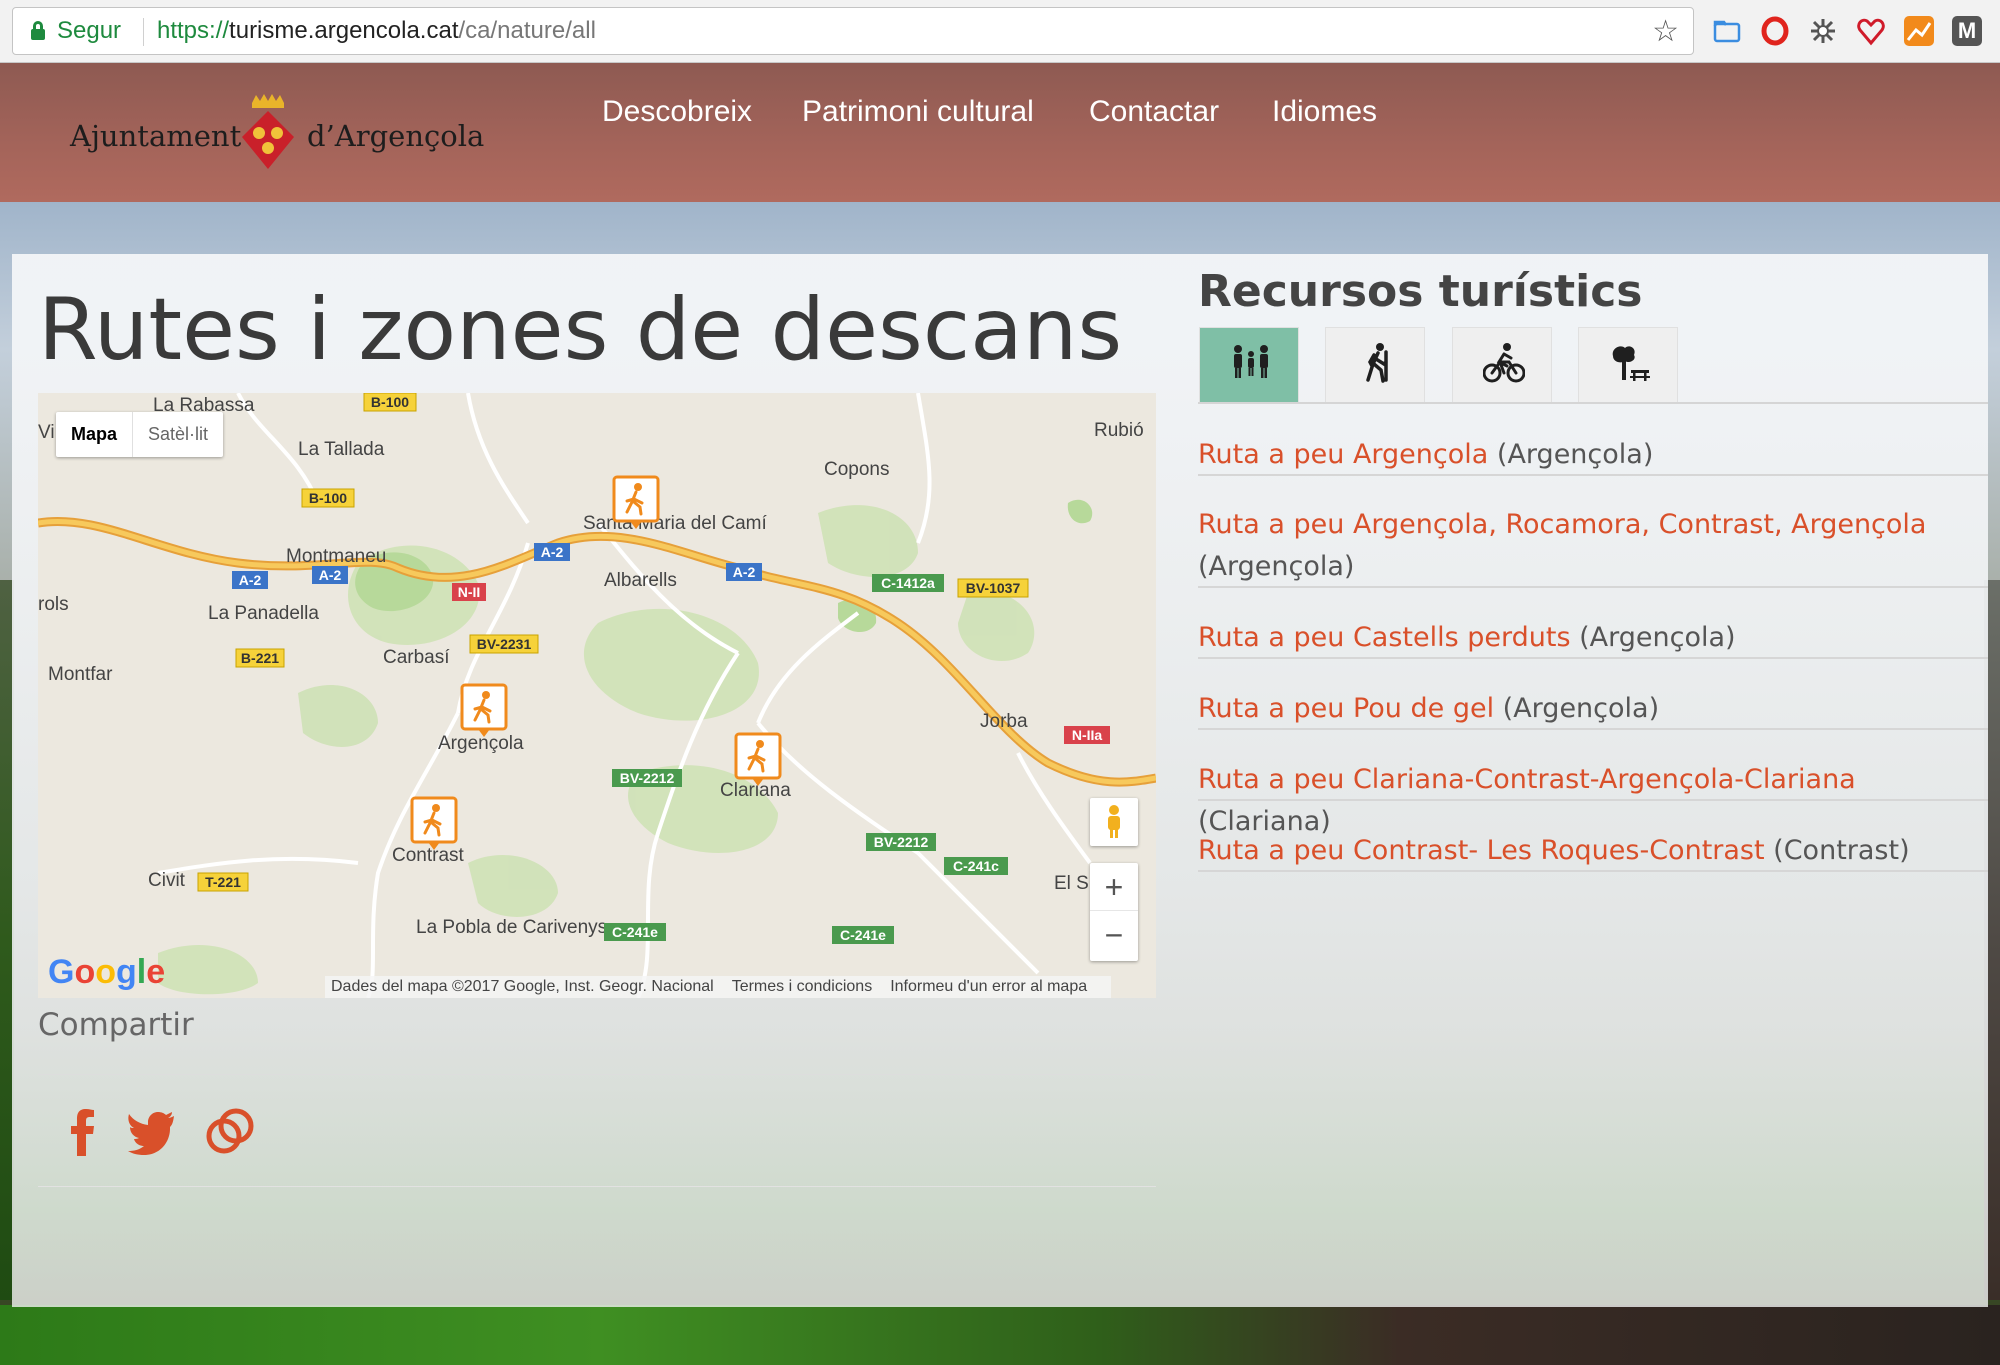 Image resolution: width=2000 pixels, height=1365 pixels. I want to click on url-path: /ca/nature/all, so click(527, 30).